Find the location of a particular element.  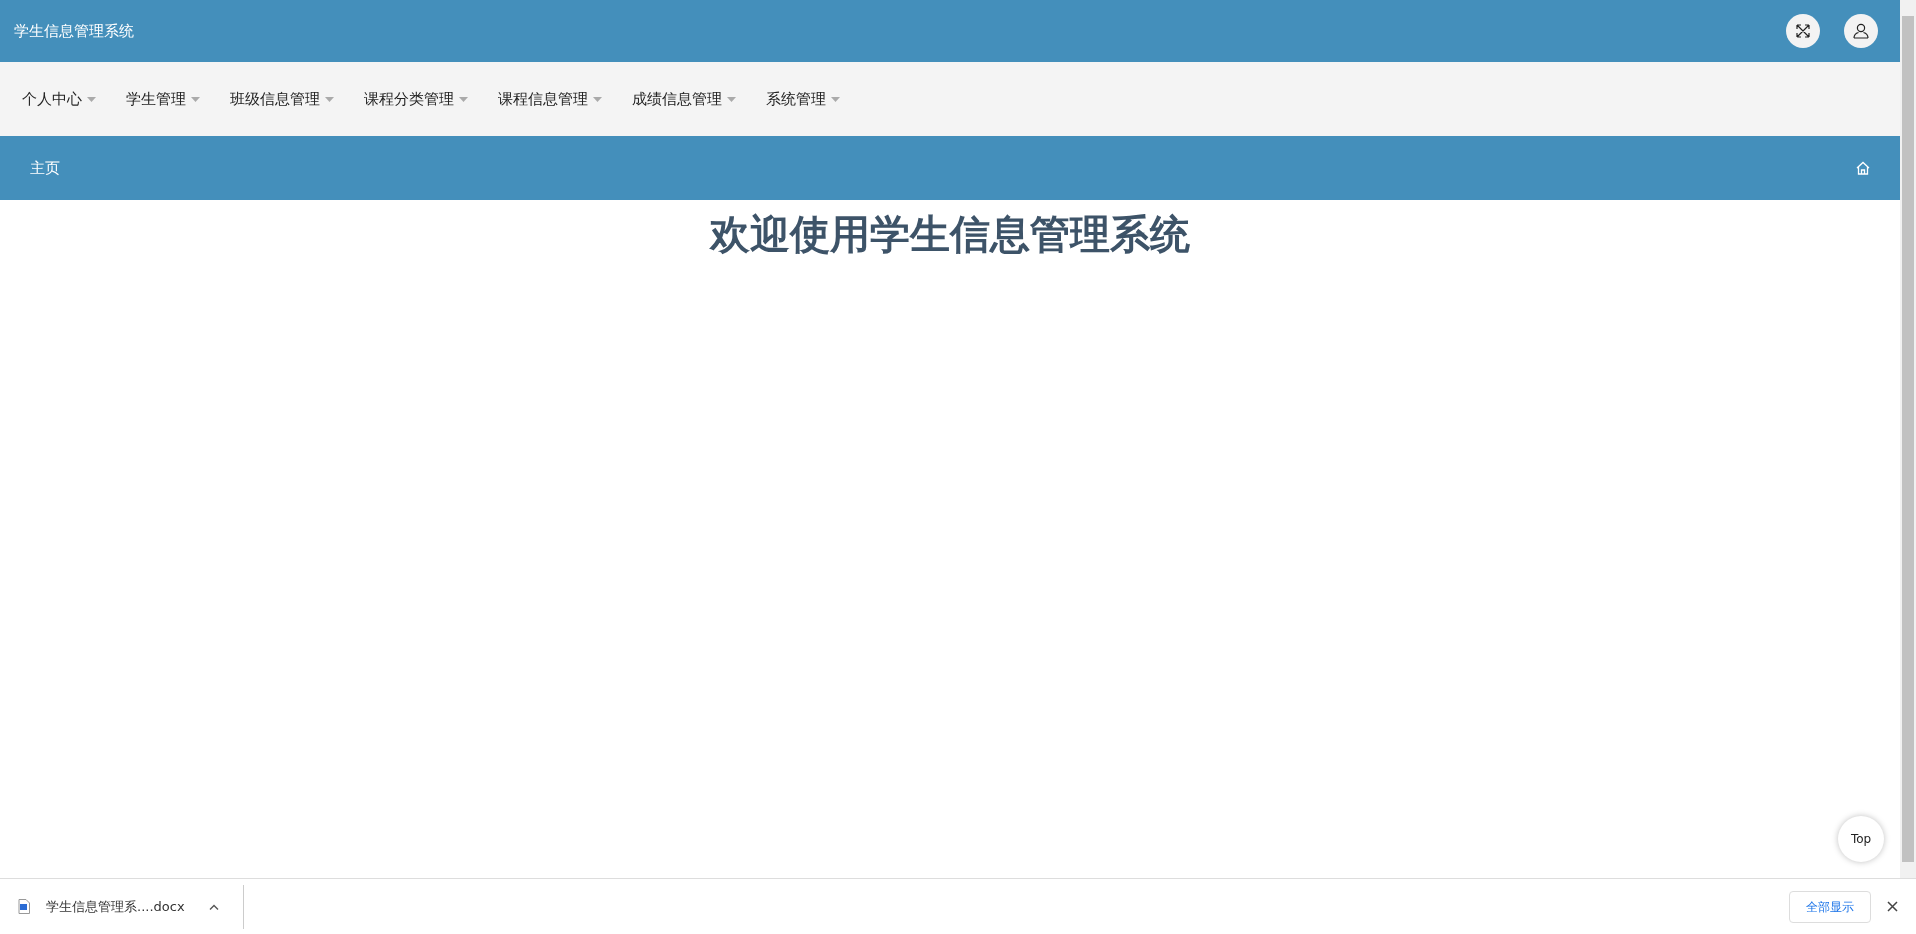

close-icon is located at coordinates (1892, 906).